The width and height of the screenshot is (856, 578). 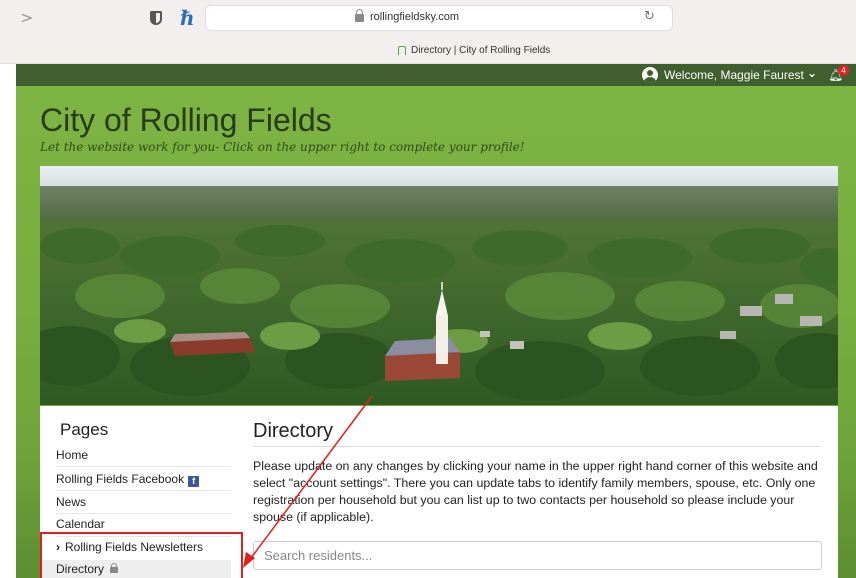 I want to click on extension-icon: ℏ, so click(x=187, y=18).